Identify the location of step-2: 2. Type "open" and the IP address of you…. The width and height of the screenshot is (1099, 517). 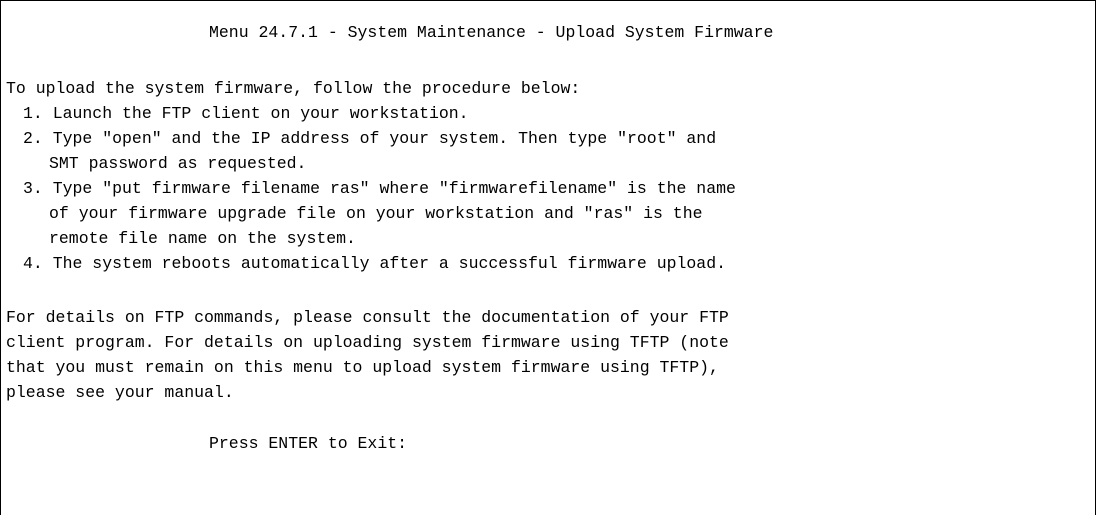
(370, 138).